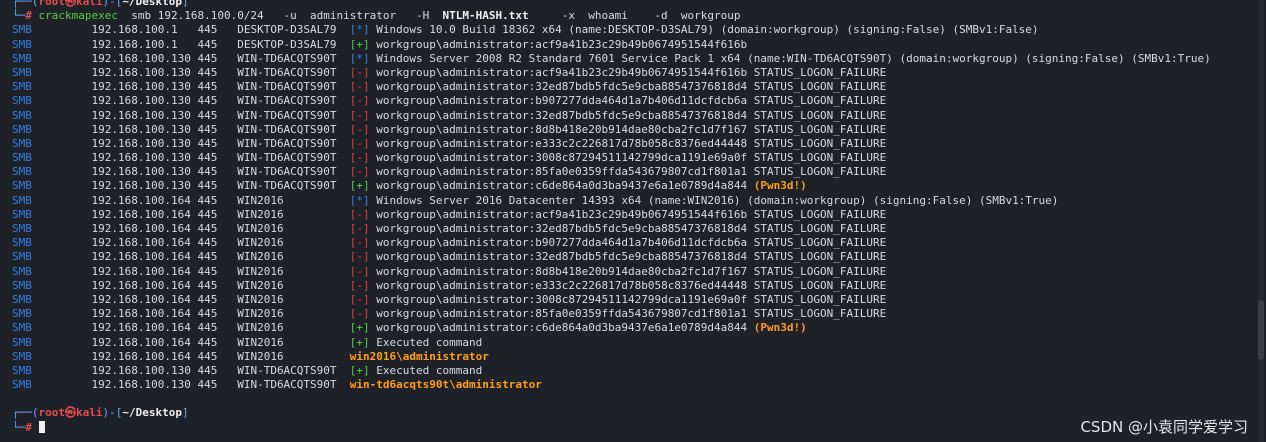 This screenshot has height=442, width=1266. I want to click on status-marker: [+], so click(359, 370).